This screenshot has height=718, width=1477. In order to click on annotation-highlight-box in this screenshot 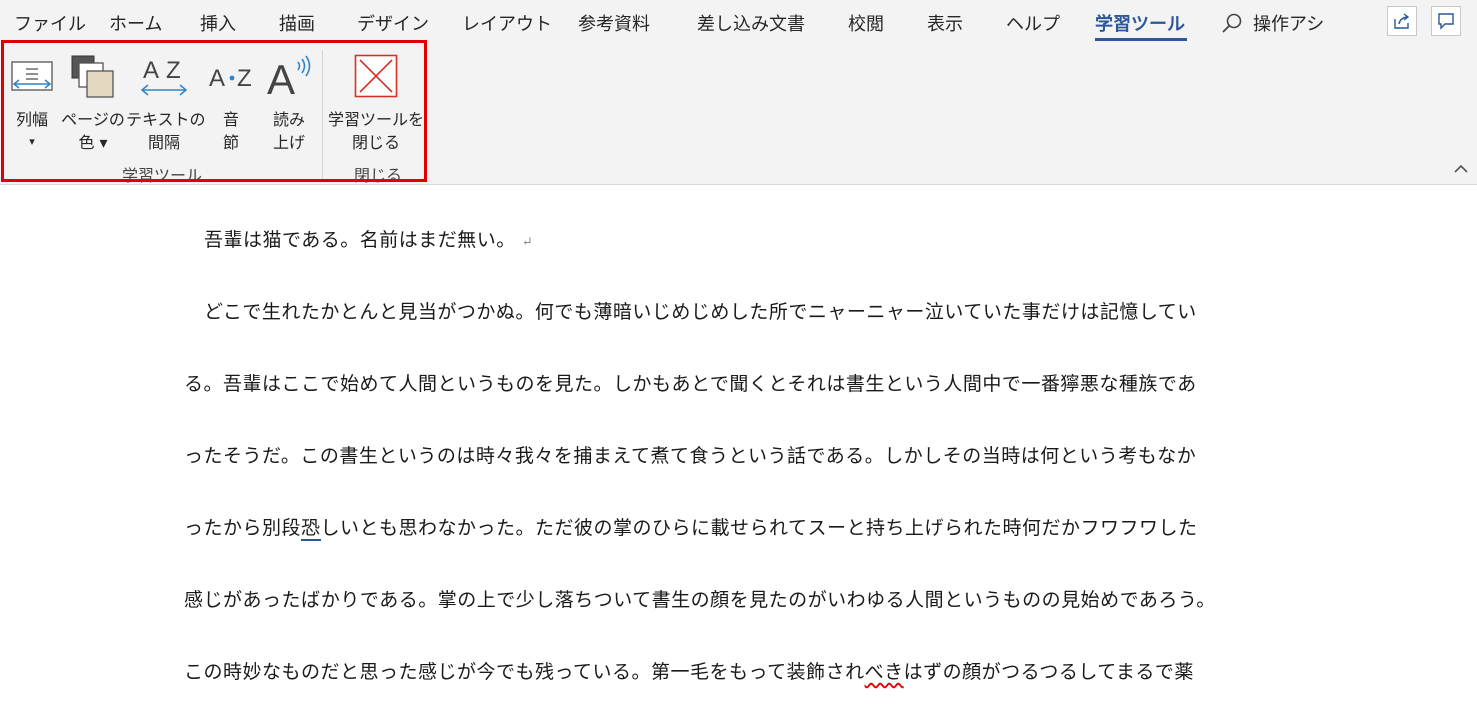, I will do `click(214, 111)`.